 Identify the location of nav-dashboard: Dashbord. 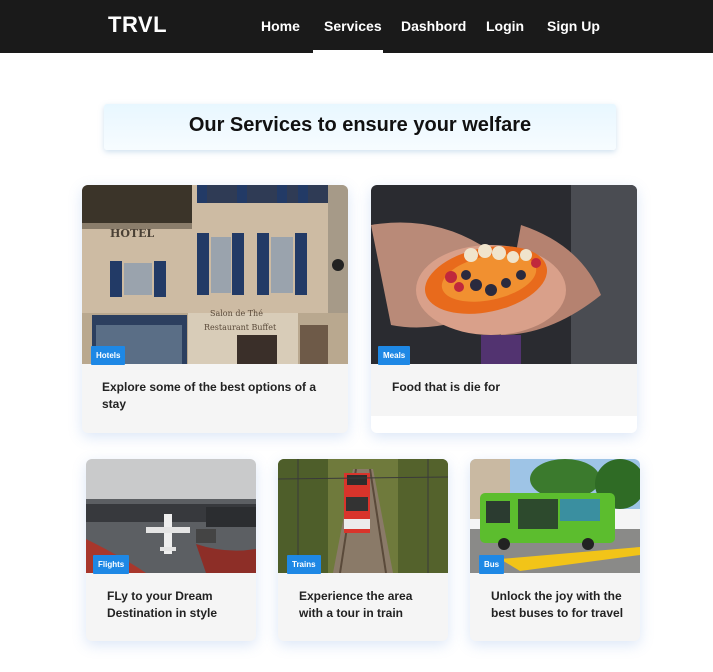
(433, 26).